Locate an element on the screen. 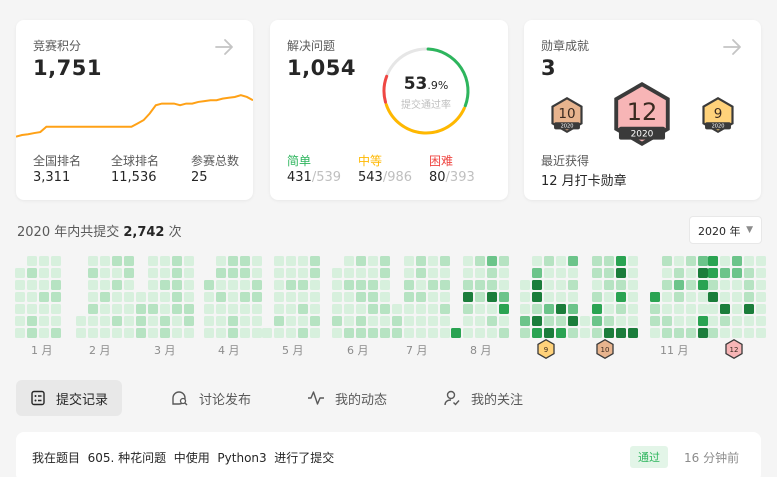  status-badge: 通过 is located at coordinates (649, 457).